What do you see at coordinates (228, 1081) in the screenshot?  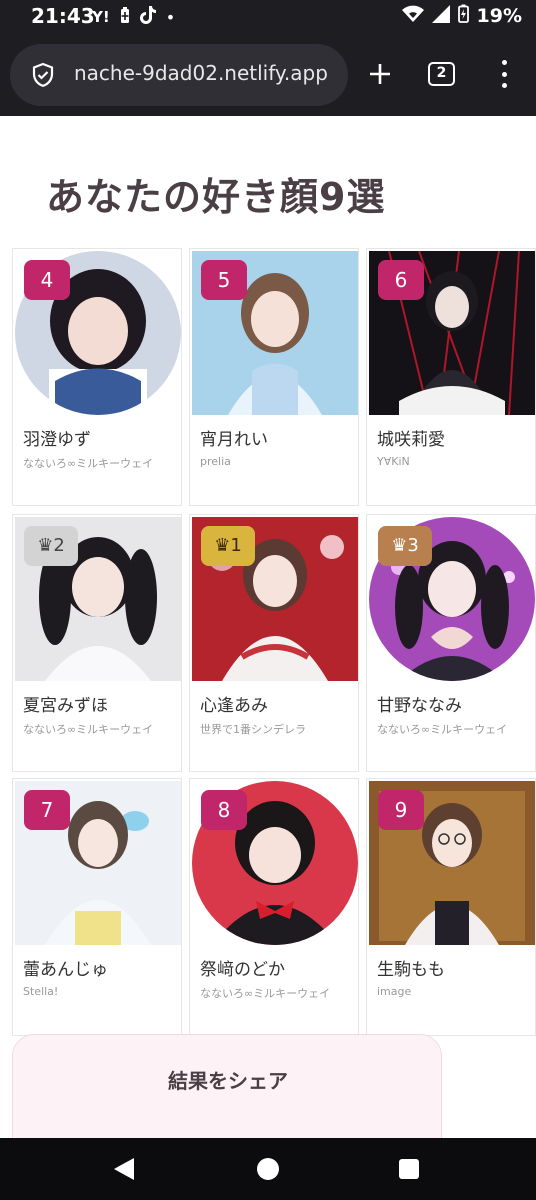 I see `share-title: 結果をシェア` at bounding box center [228, 1081].